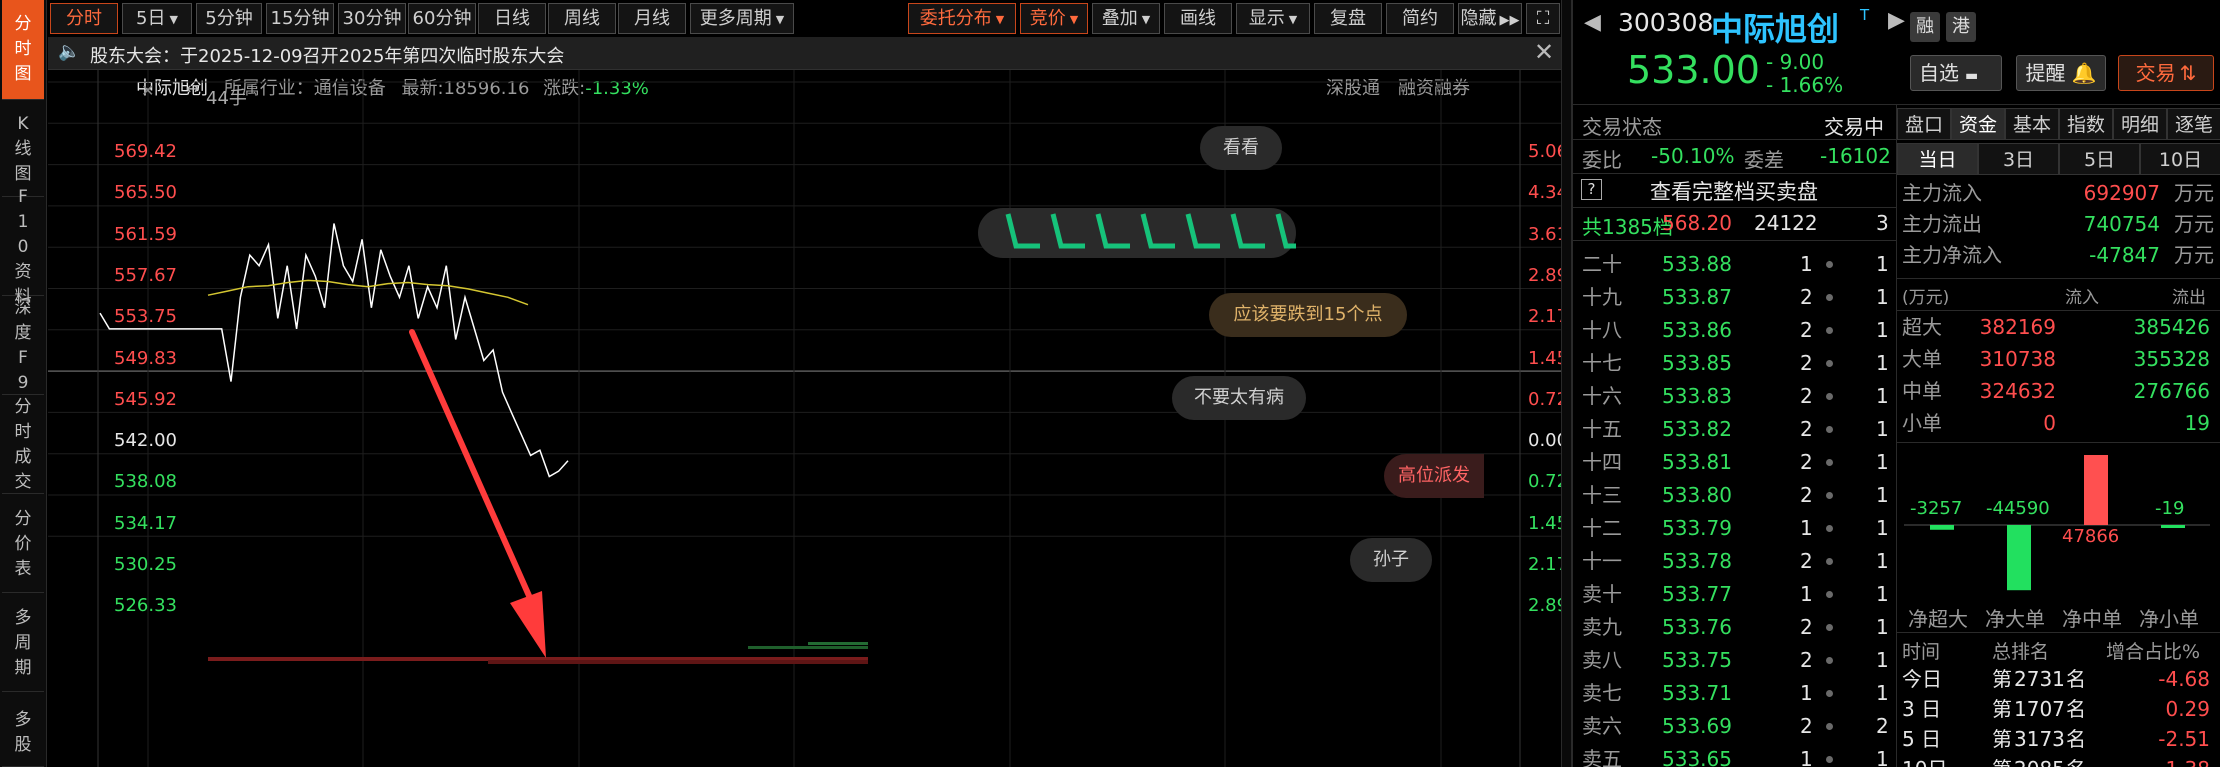 Image resolution: width=2220 pixels, height=767 pixels. I want to click on ask-level-row: 卖十 533.77 1 1, so click(1735, 594).